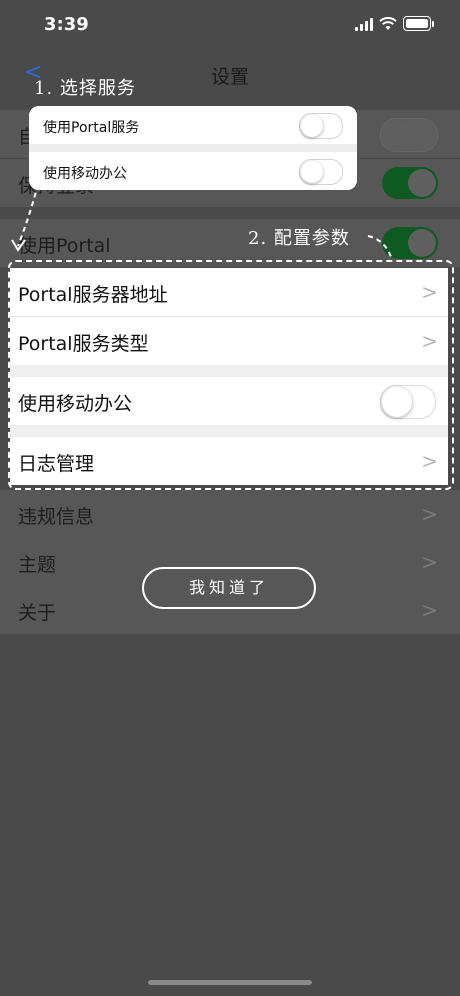 This screenshot has width=460, height=996. Describe the element at coordinates (202, 222) in the screenshot. I see `annotation-arrows` at that location.